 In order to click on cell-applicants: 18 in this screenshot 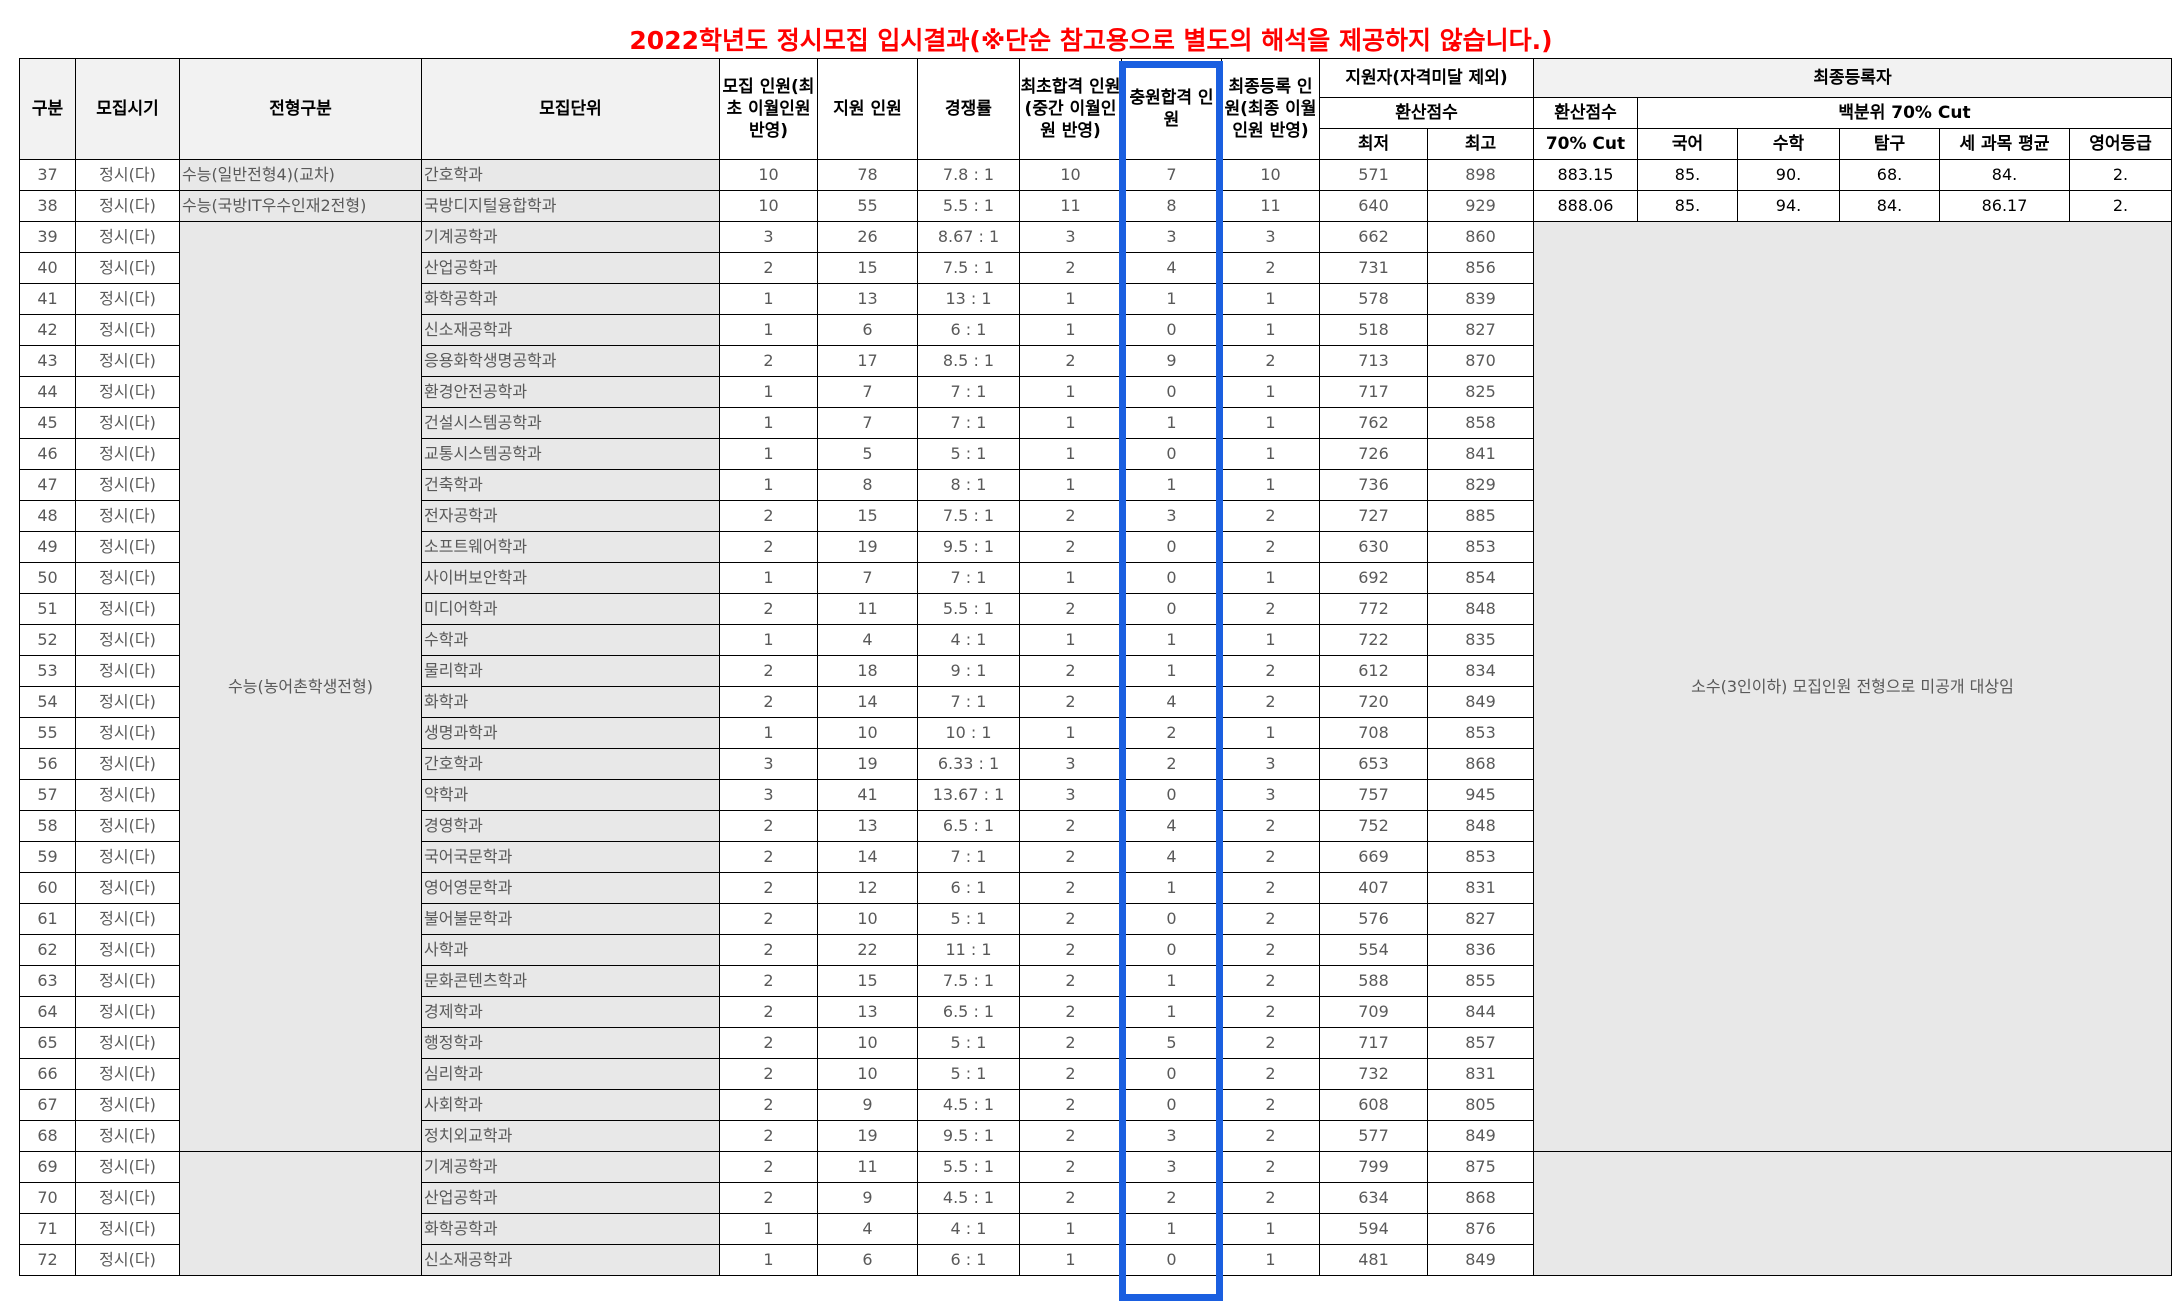, I will do `click(867, 671)`.